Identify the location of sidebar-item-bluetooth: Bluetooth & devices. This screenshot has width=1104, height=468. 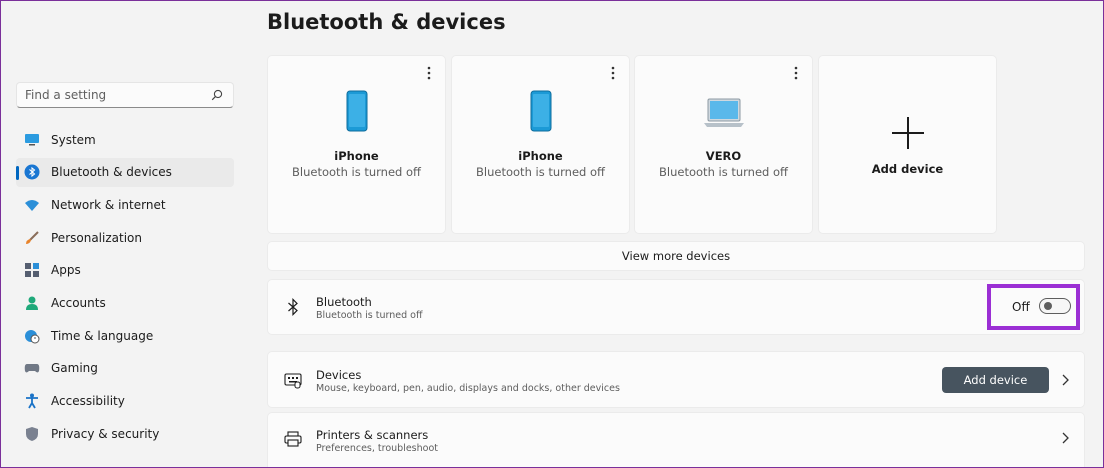
(125, 172).